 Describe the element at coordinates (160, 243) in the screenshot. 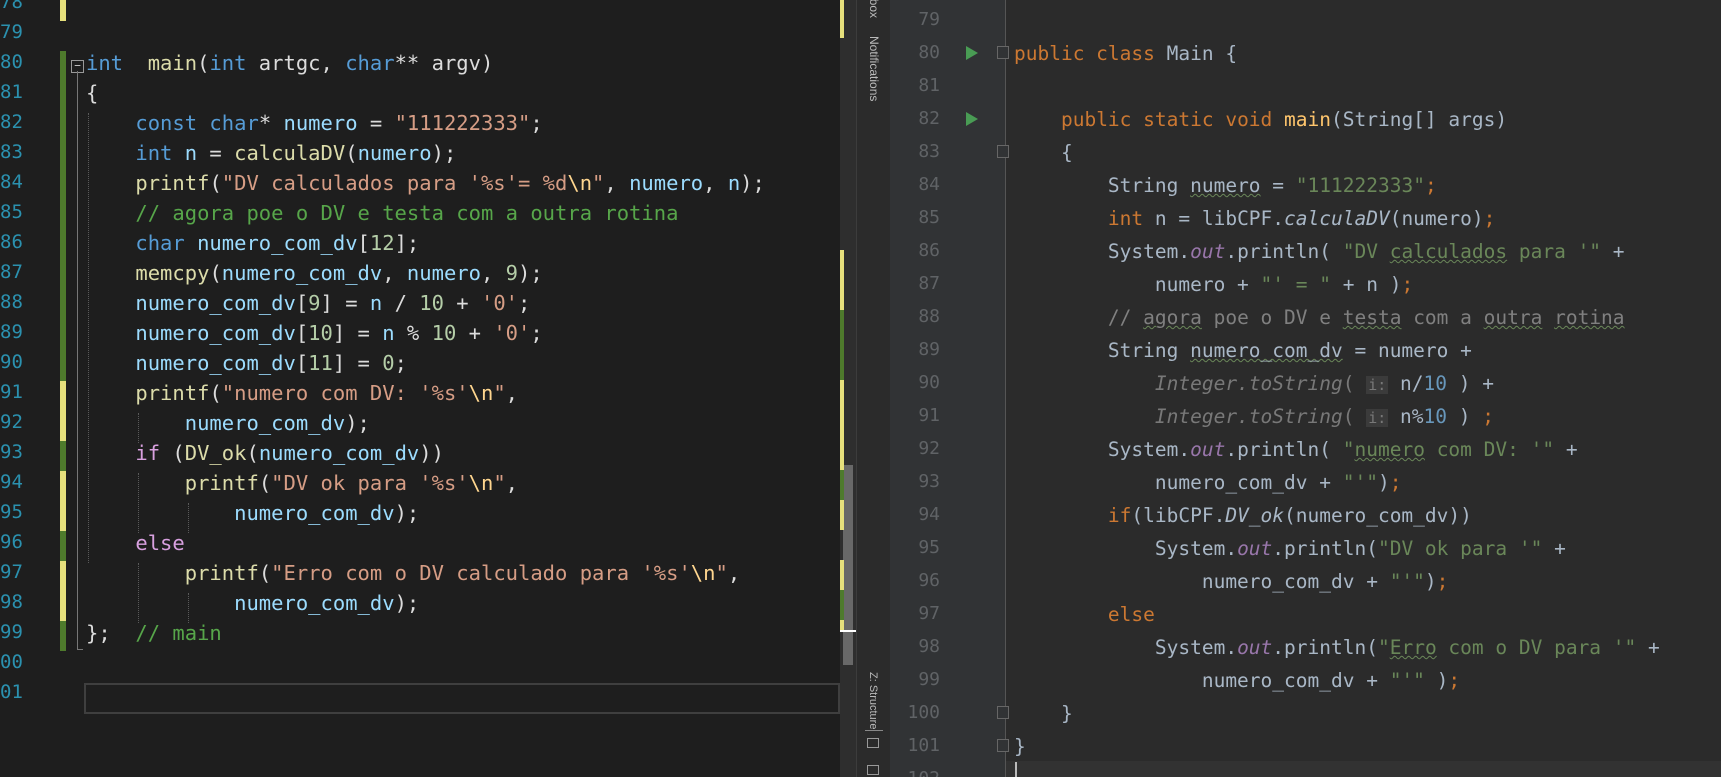

I see `code-token: char` at that location.